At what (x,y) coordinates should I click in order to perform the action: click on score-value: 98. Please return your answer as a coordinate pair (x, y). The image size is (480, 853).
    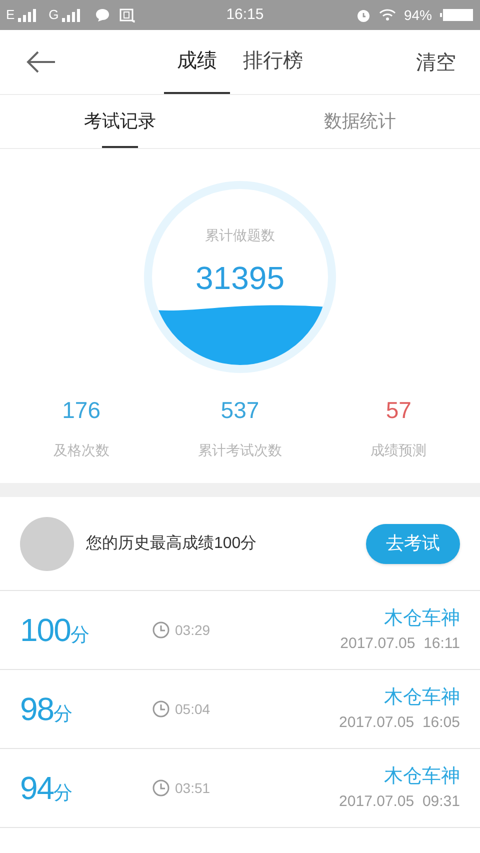
    Looking at the image, I should click on (37, 709).